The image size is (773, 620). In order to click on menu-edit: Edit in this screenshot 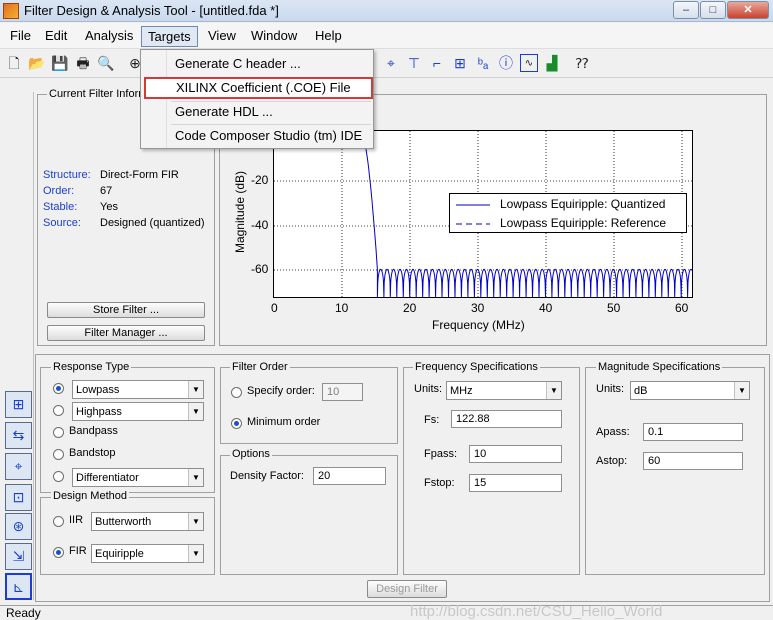, I will do `click(56, 36)`.